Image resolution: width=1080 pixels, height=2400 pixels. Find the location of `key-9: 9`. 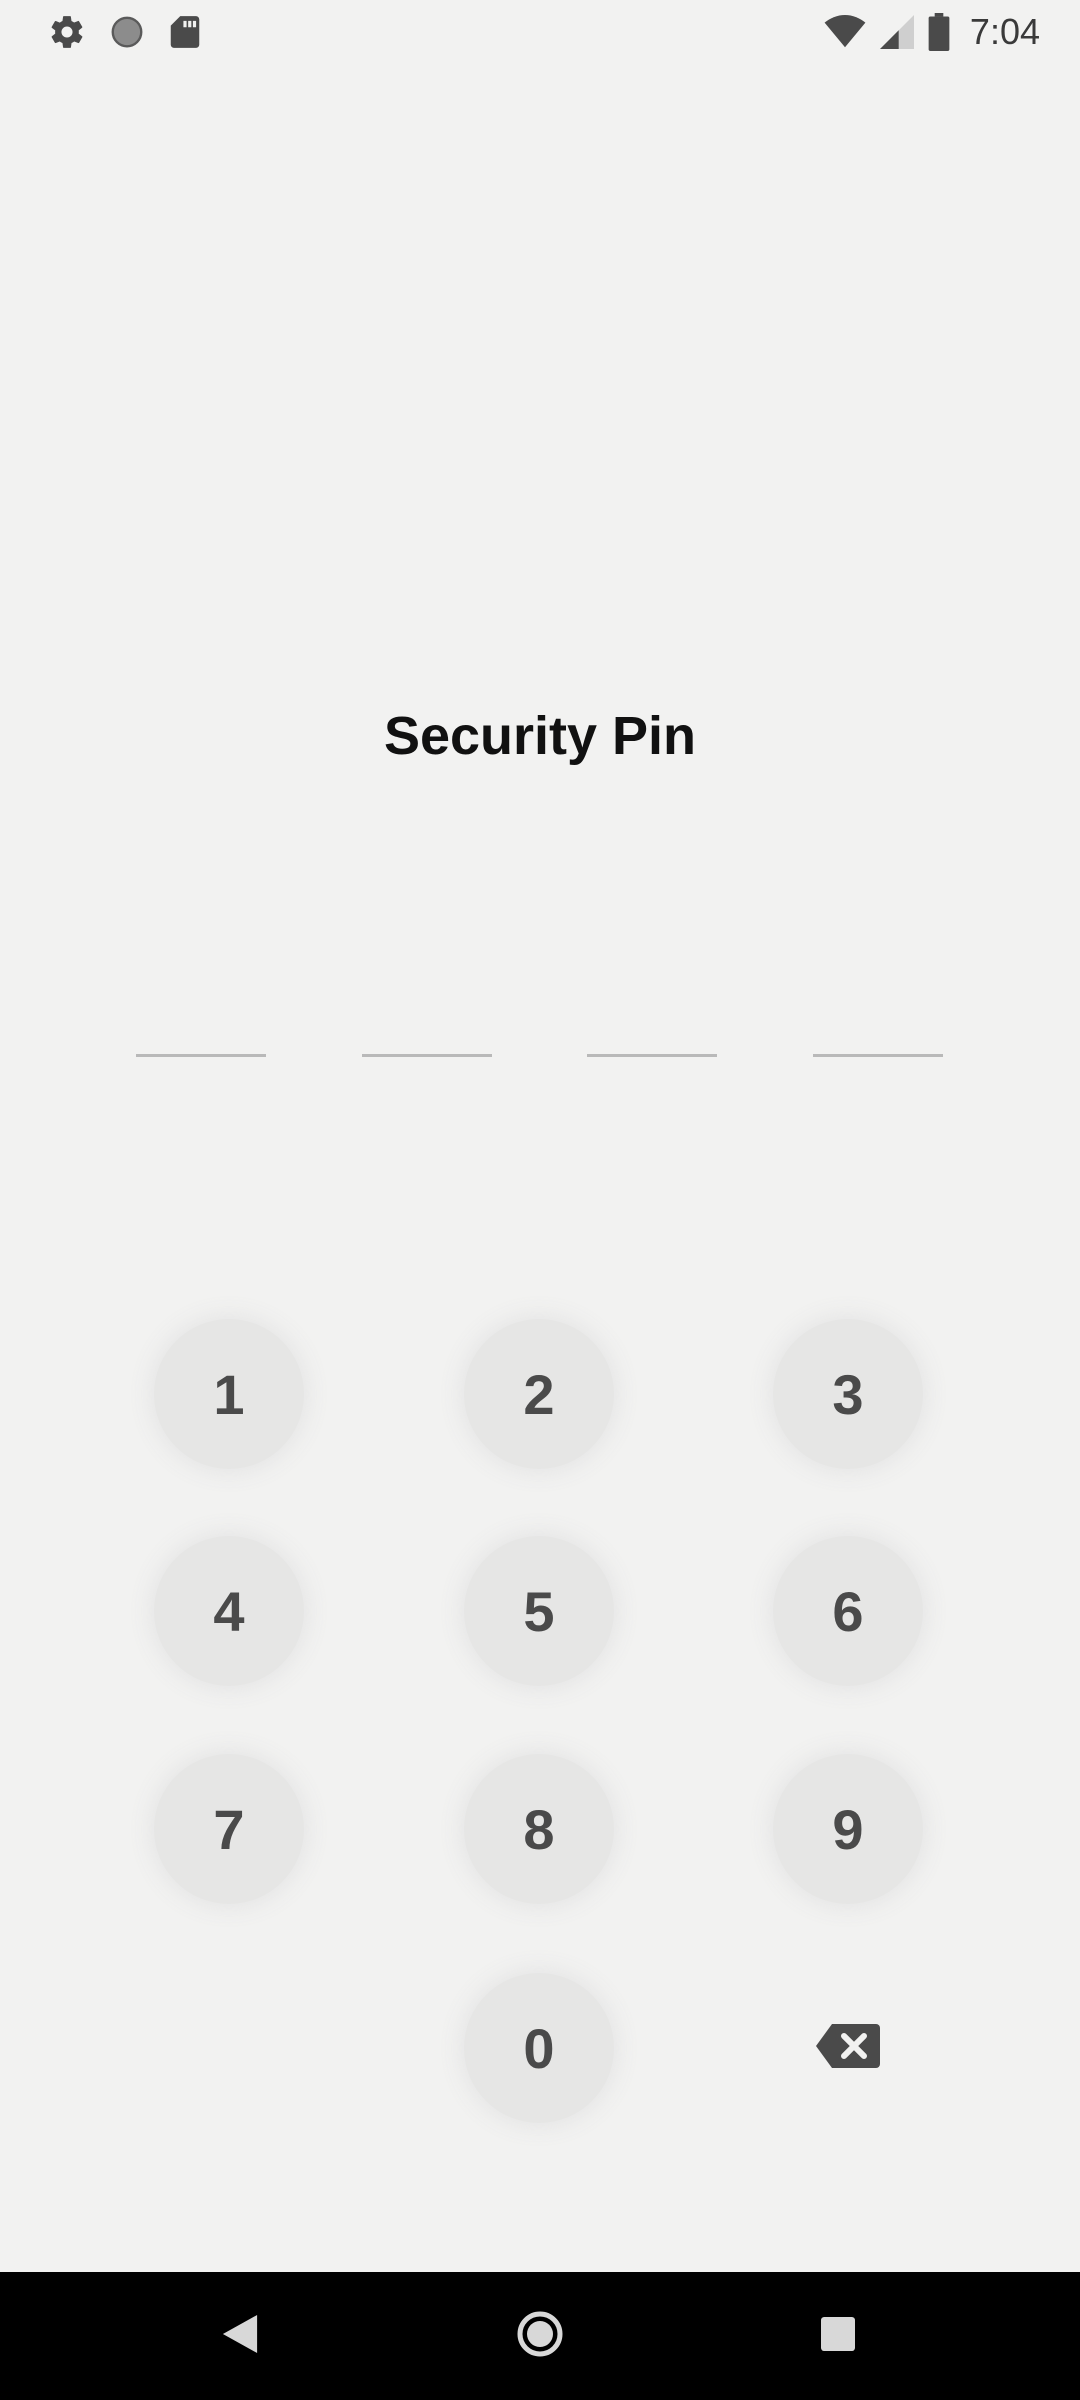

key-9: 9 is located at coordinates (848, 1829).